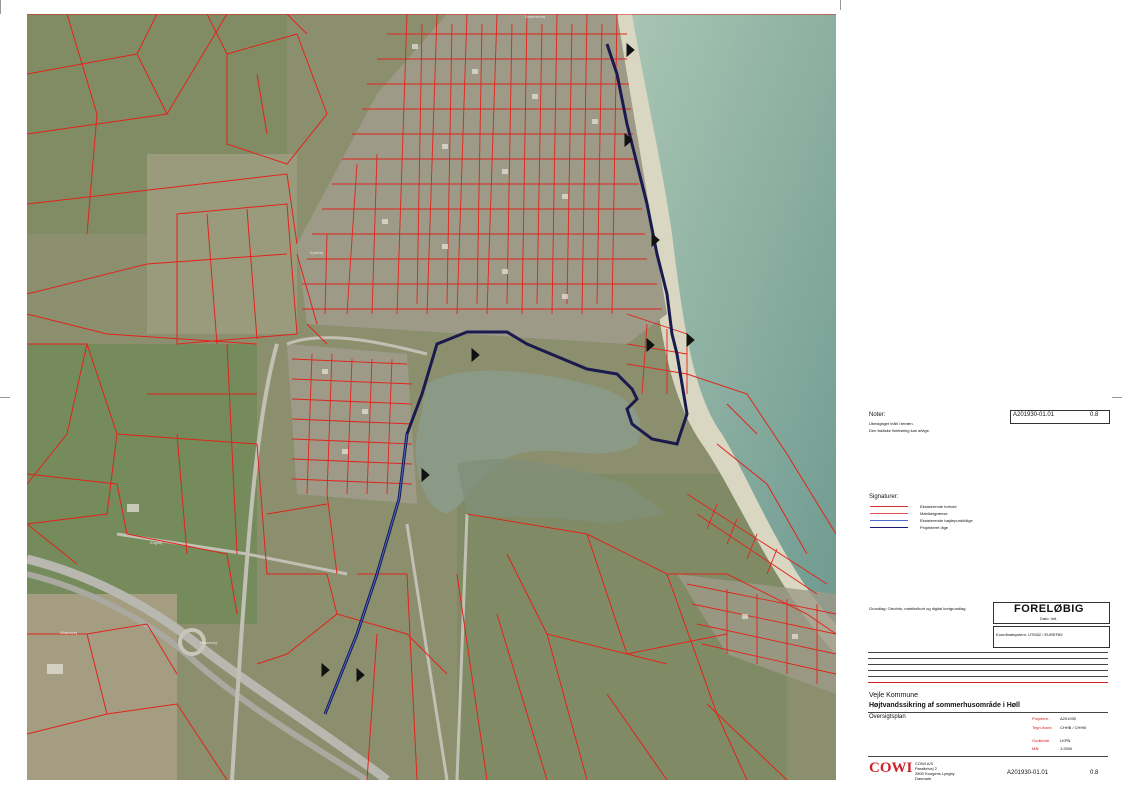 The width and height of the screenshot is (1122, 794). I want to click on client-name: Vejle Kommune, so click(894, 695).